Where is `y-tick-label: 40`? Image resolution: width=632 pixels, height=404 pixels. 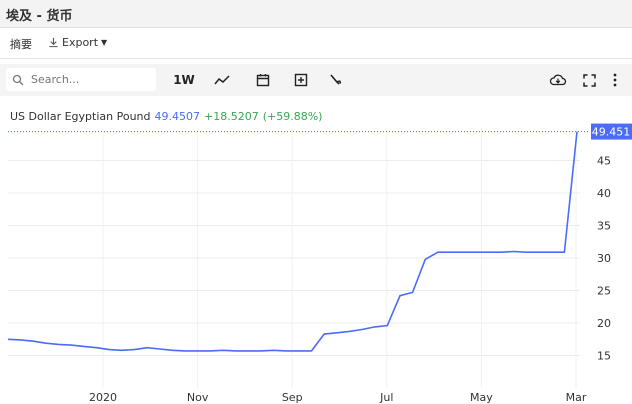
y-tick-label: 40 is located at coordinates (604, 193).